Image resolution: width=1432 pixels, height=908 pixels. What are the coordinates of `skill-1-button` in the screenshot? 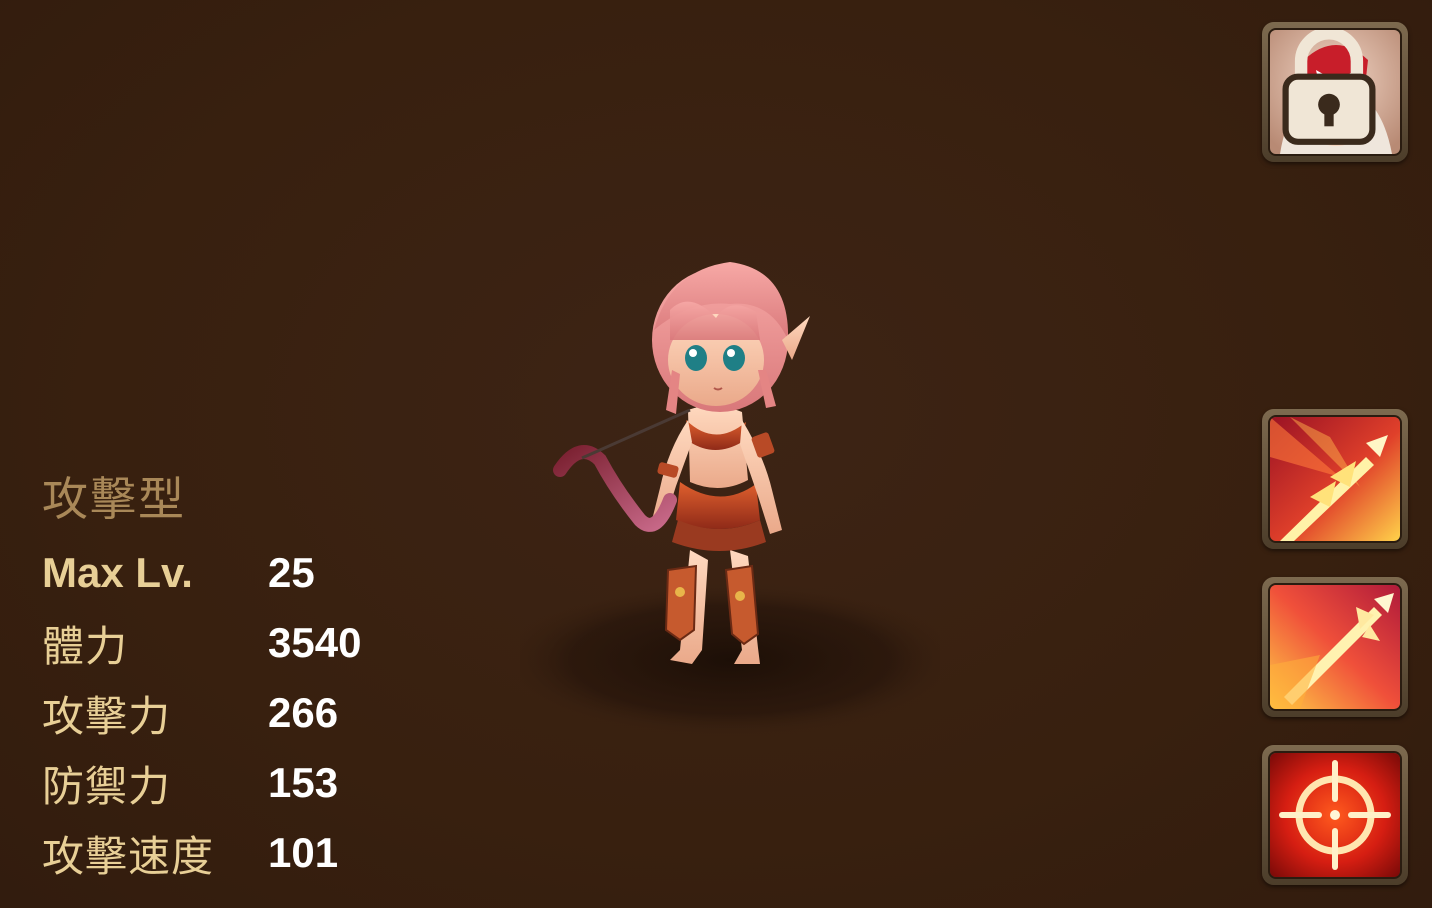 It's located at (1335, 479).